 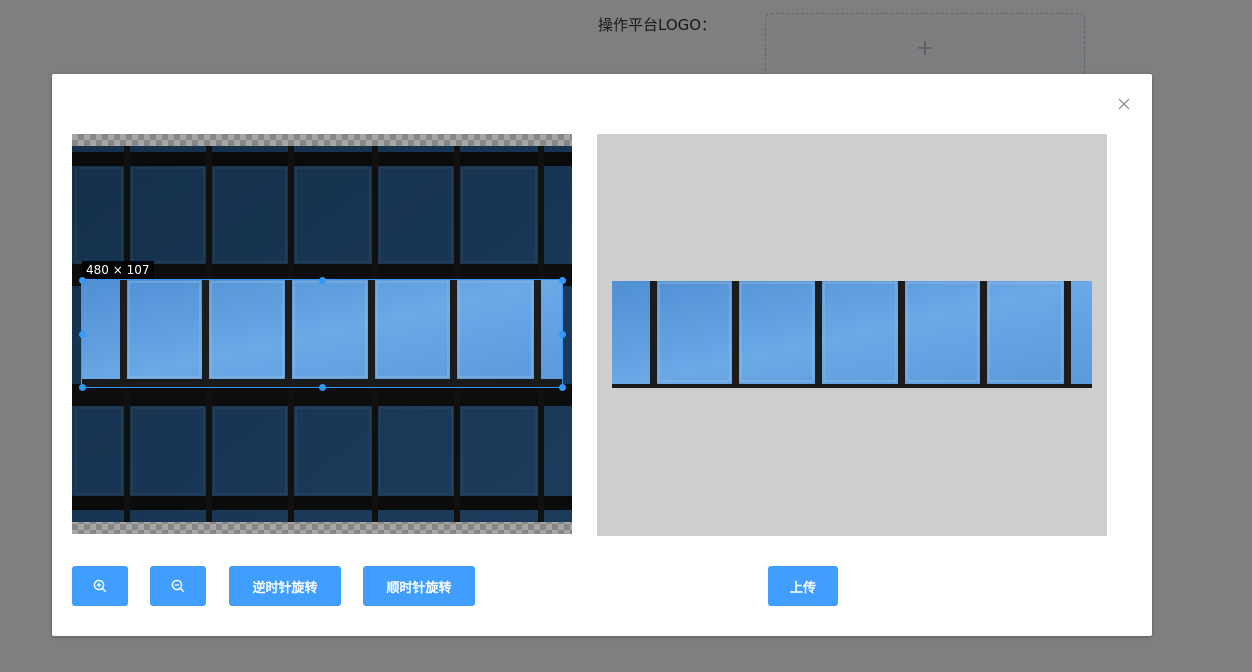 I want to click on crop-handle-e, so click(x=562, y=334).